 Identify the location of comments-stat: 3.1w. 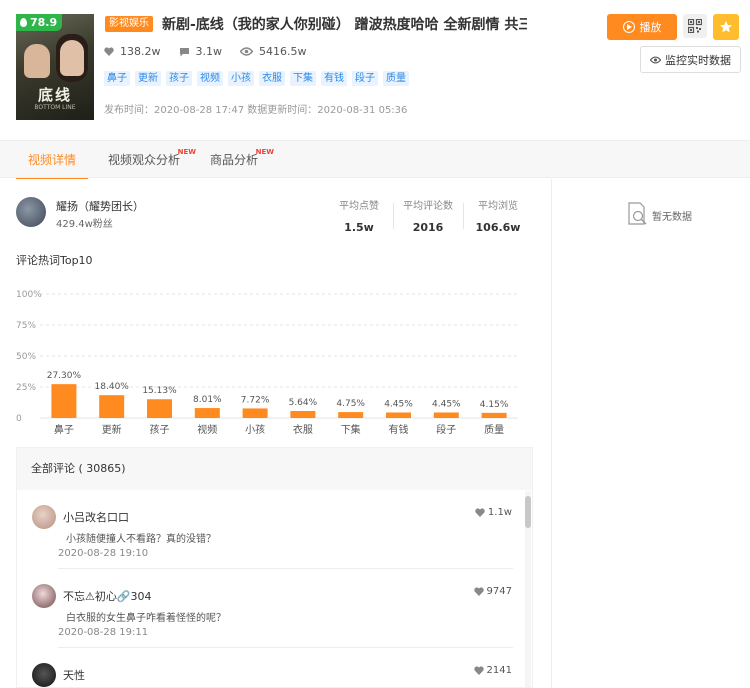
(201, 51).